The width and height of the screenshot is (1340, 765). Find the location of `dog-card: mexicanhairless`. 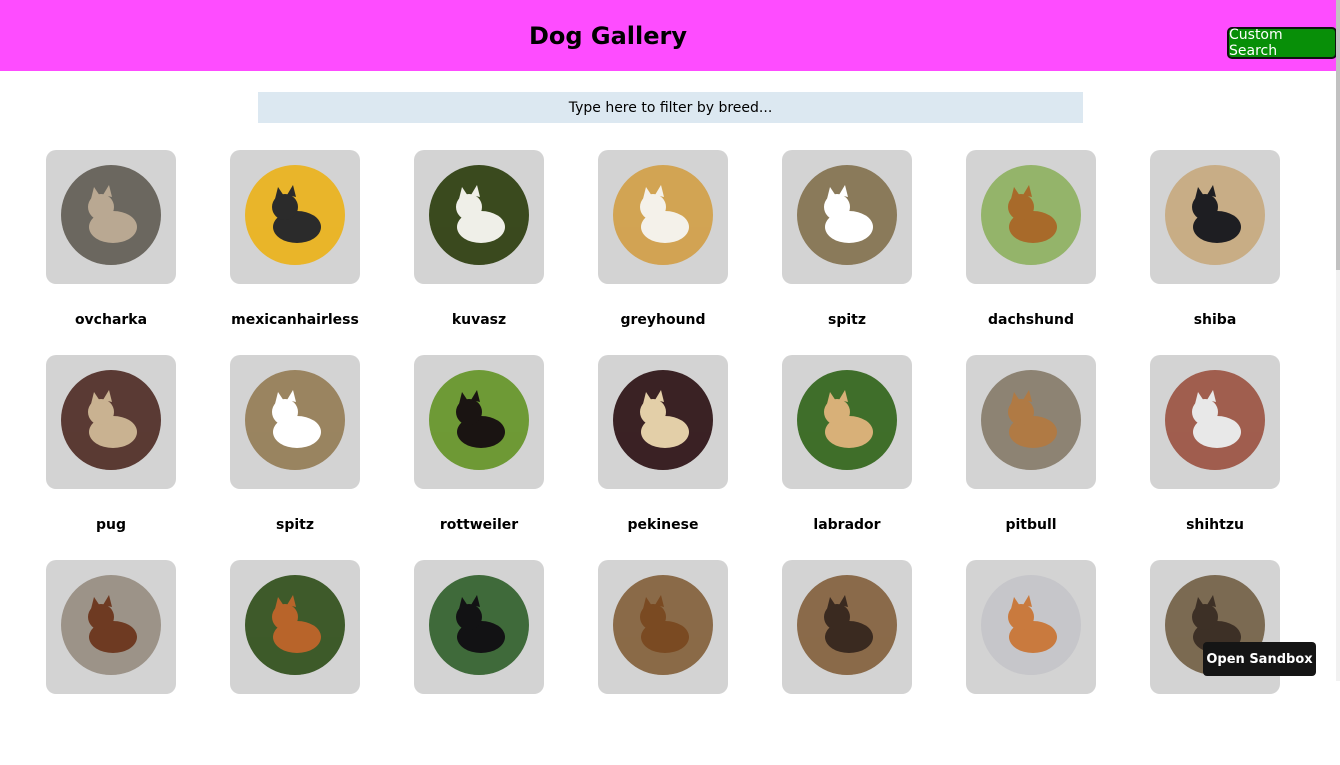

dog-card: mexicanhairless is located at coordinates (276, 252).